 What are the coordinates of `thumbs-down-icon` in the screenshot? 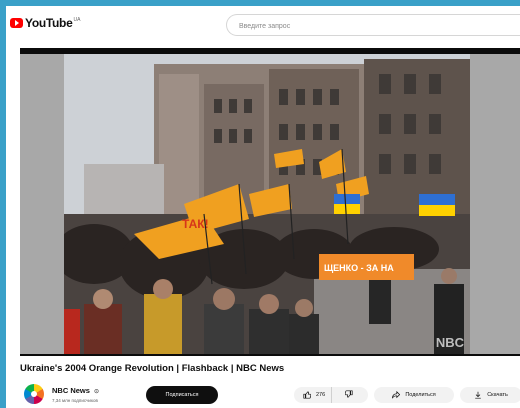 It's located at (348, 395).